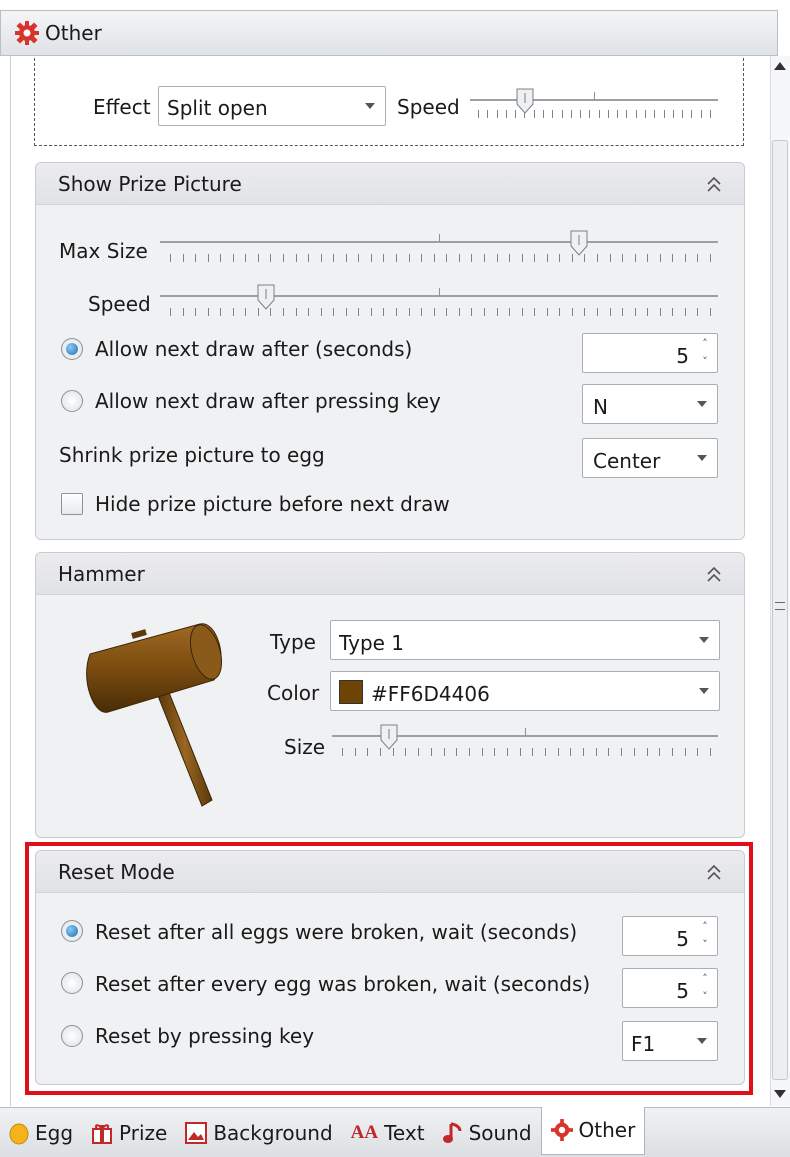  Describe the element at coordinates (253, 349) in the screenshot. I see `radio-allow-after-seconds-label: Allow next draw after (seconds)` at that location.